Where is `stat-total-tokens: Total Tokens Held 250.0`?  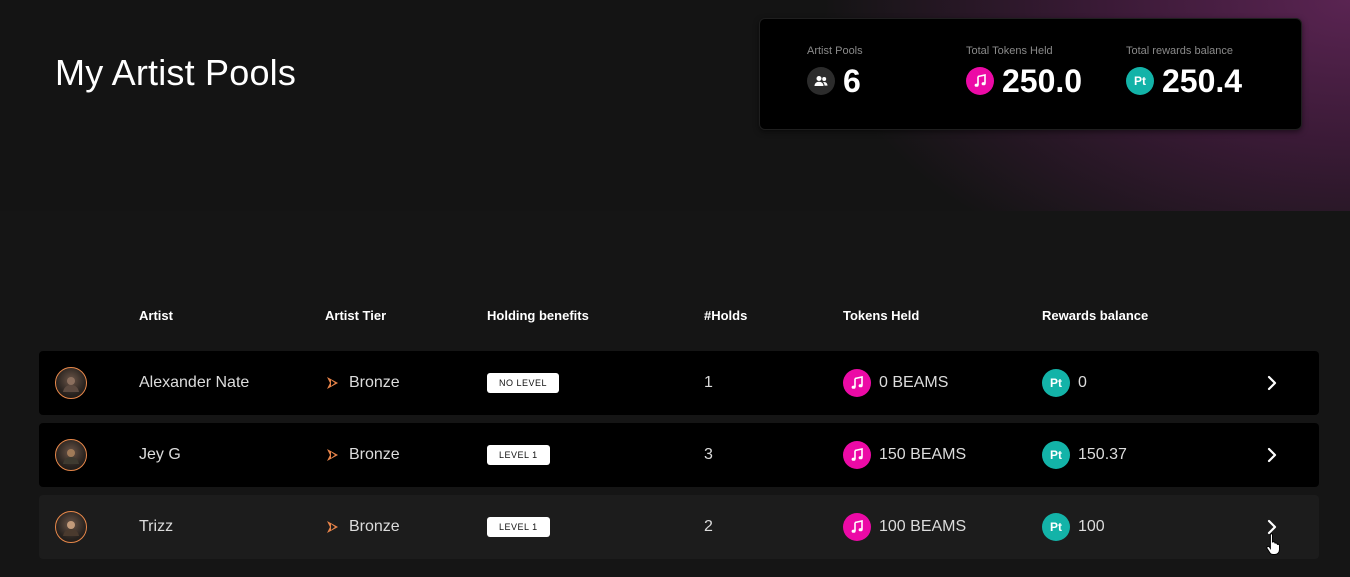
stat-total-tokens: Total Tokens Held 250.0 is located at coordinates (1024, 71).